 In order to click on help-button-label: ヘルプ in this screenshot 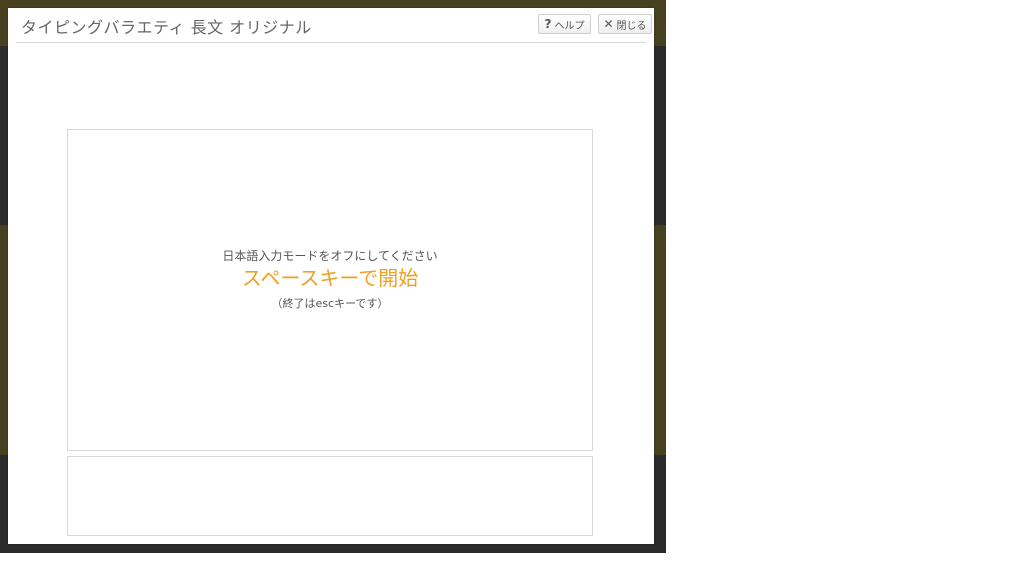, I will do `click(569, 26)`.